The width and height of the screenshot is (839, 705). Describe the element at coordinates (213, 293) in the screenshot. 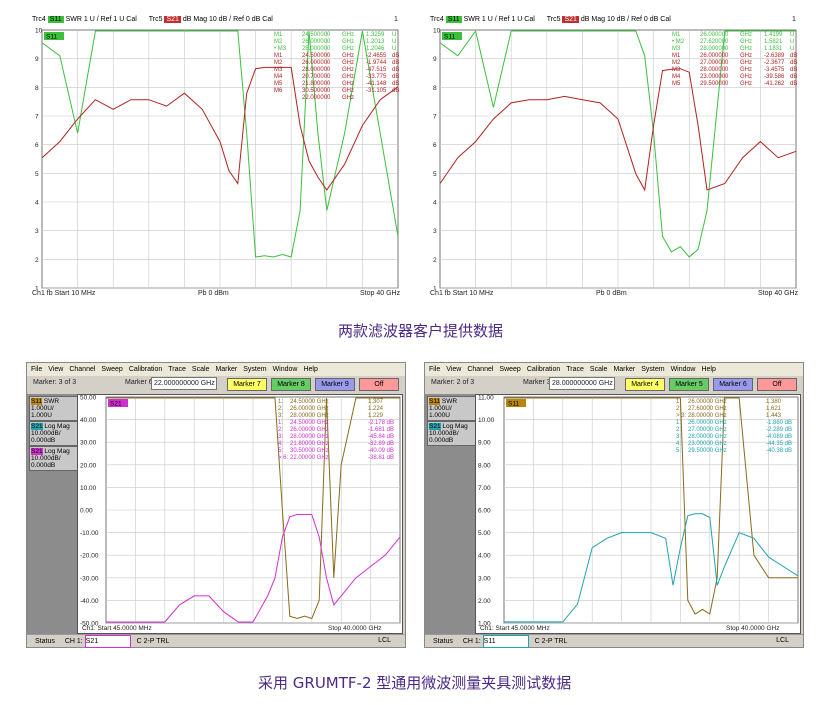

I see `footer-power: Pb 0 dBm` at that location.